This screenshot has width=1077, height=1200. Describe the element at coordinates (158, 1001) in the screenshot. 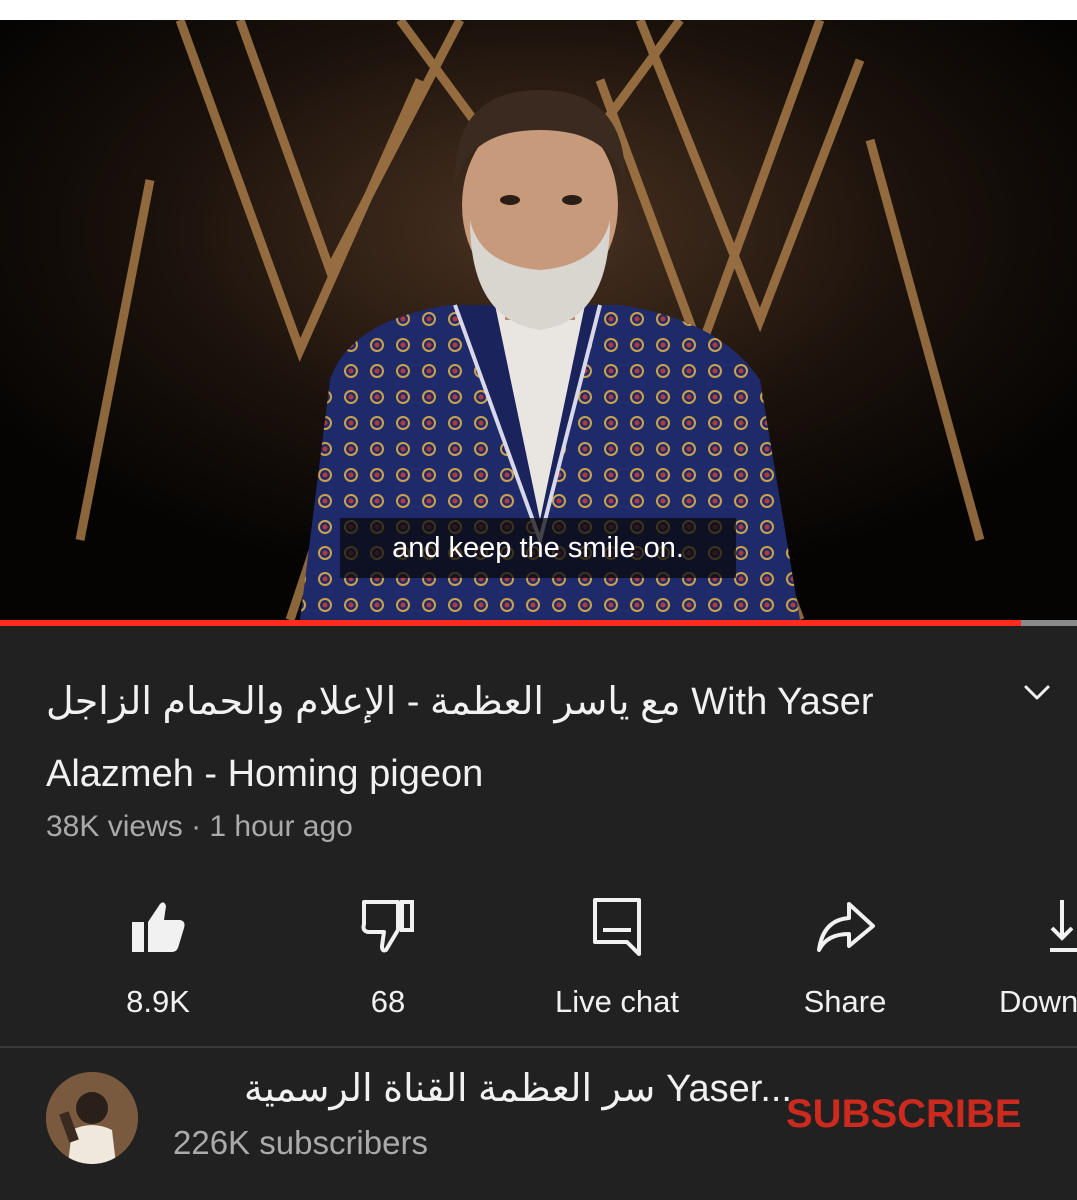

I see `like-count: 8.9K` at that location.